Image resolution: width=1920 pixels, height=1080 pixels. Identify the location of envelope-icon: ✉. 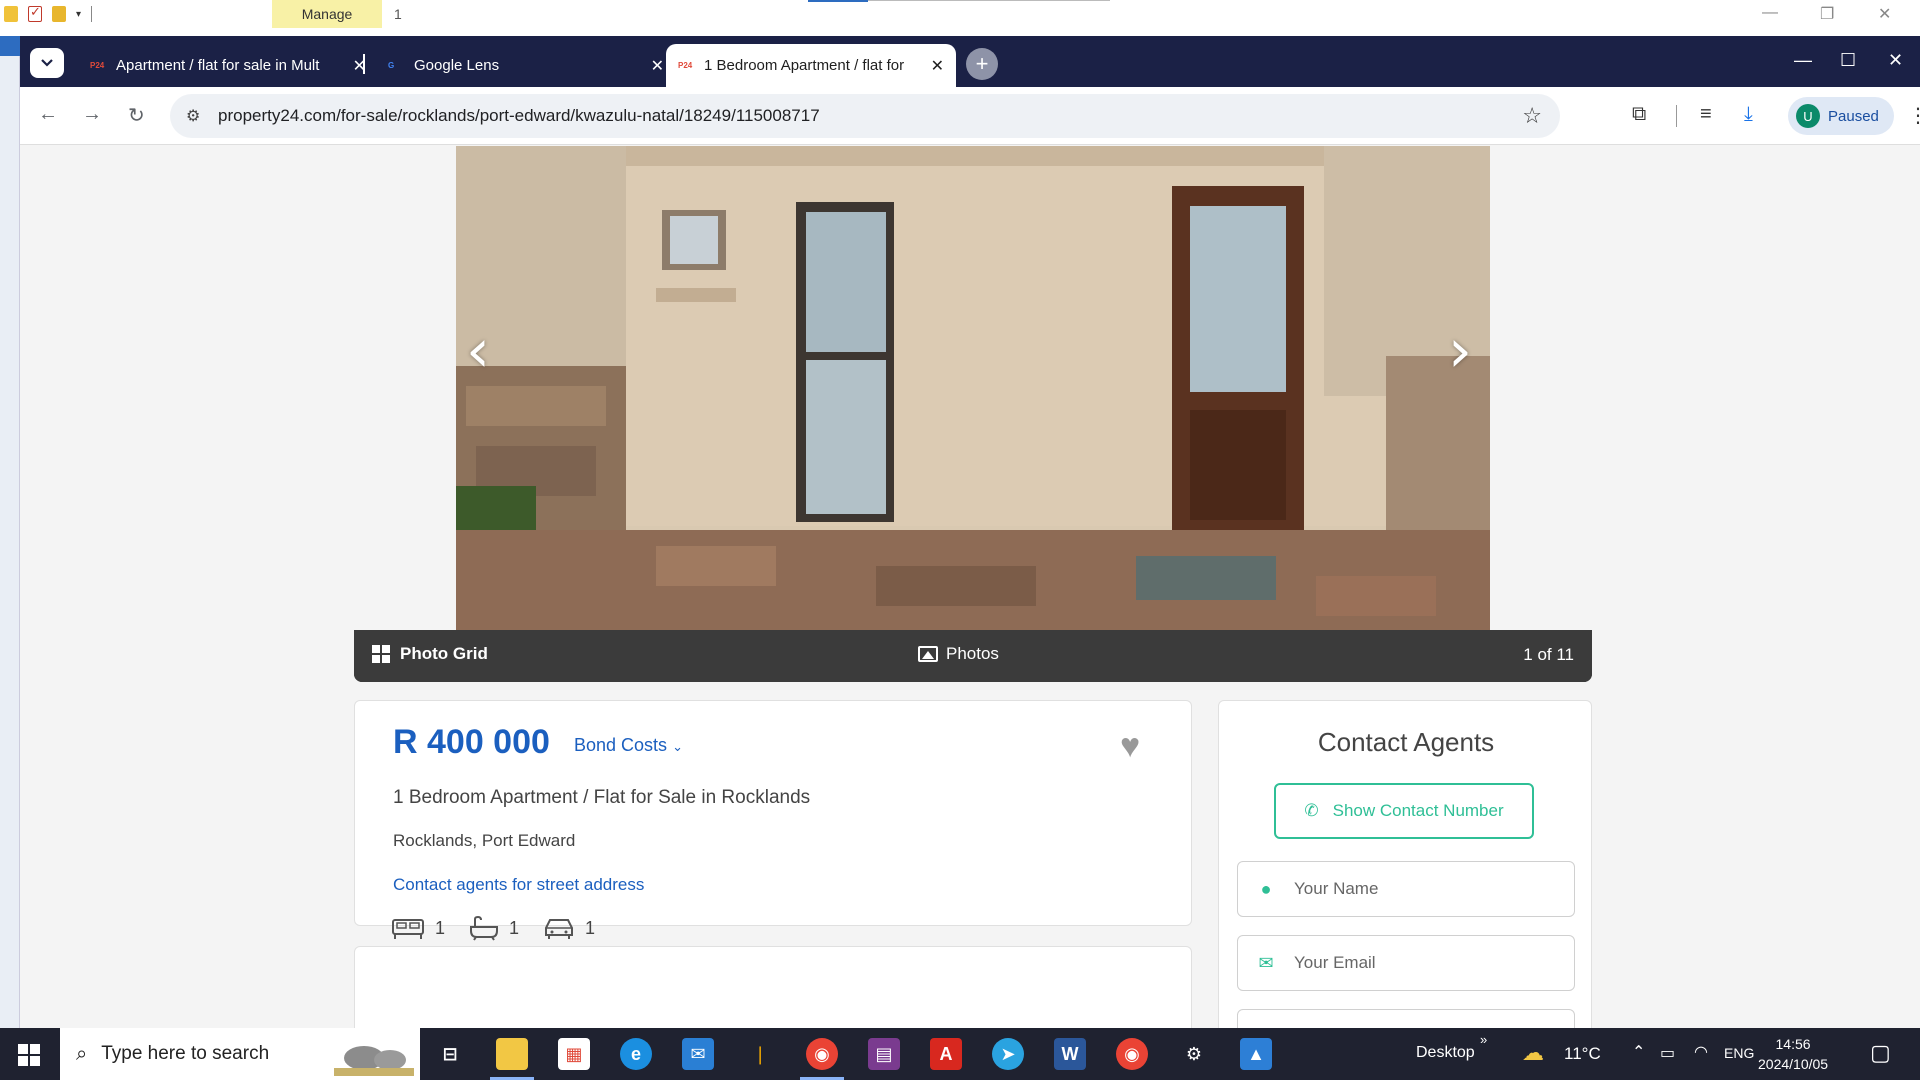
(1266, 962).